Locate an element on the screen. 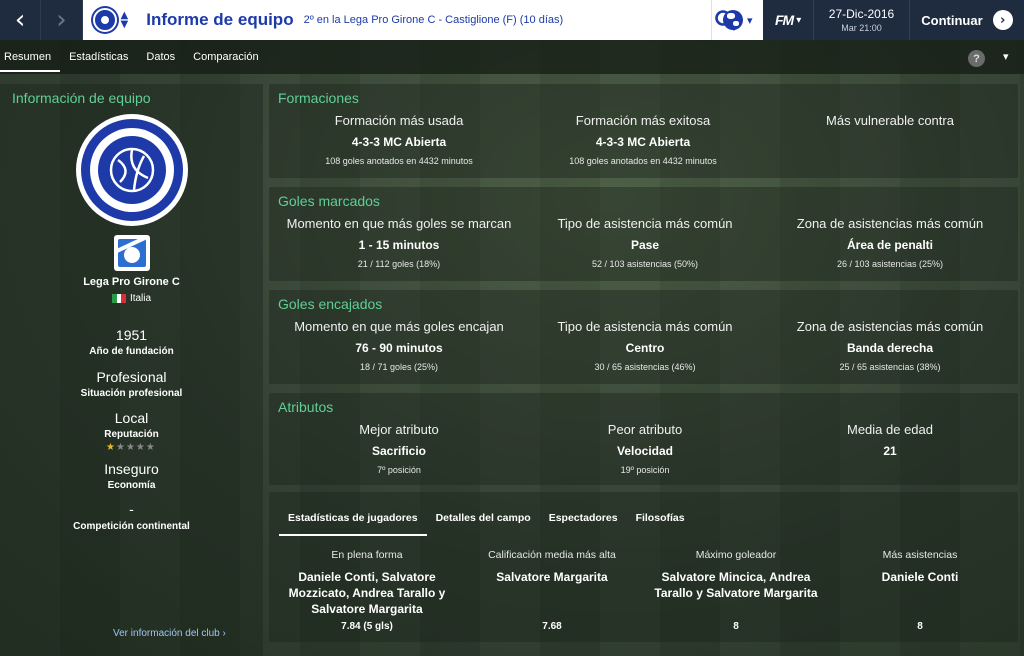 The height and width of the screenshot is (656, 1024). player-stat-value: 7.68 is located at coordinates (552, 626).